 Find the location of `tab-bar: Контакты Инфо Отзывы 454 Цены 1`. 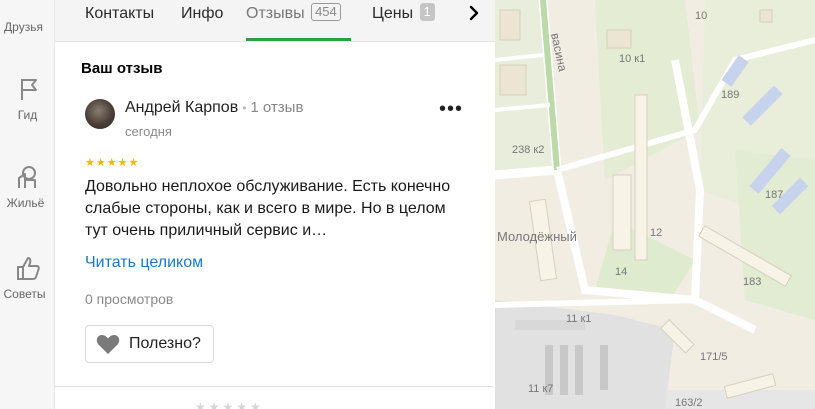

tab-bar: Контакты Инфо Отзывы 454 Цены 1 is located at coordinates (275, 21).